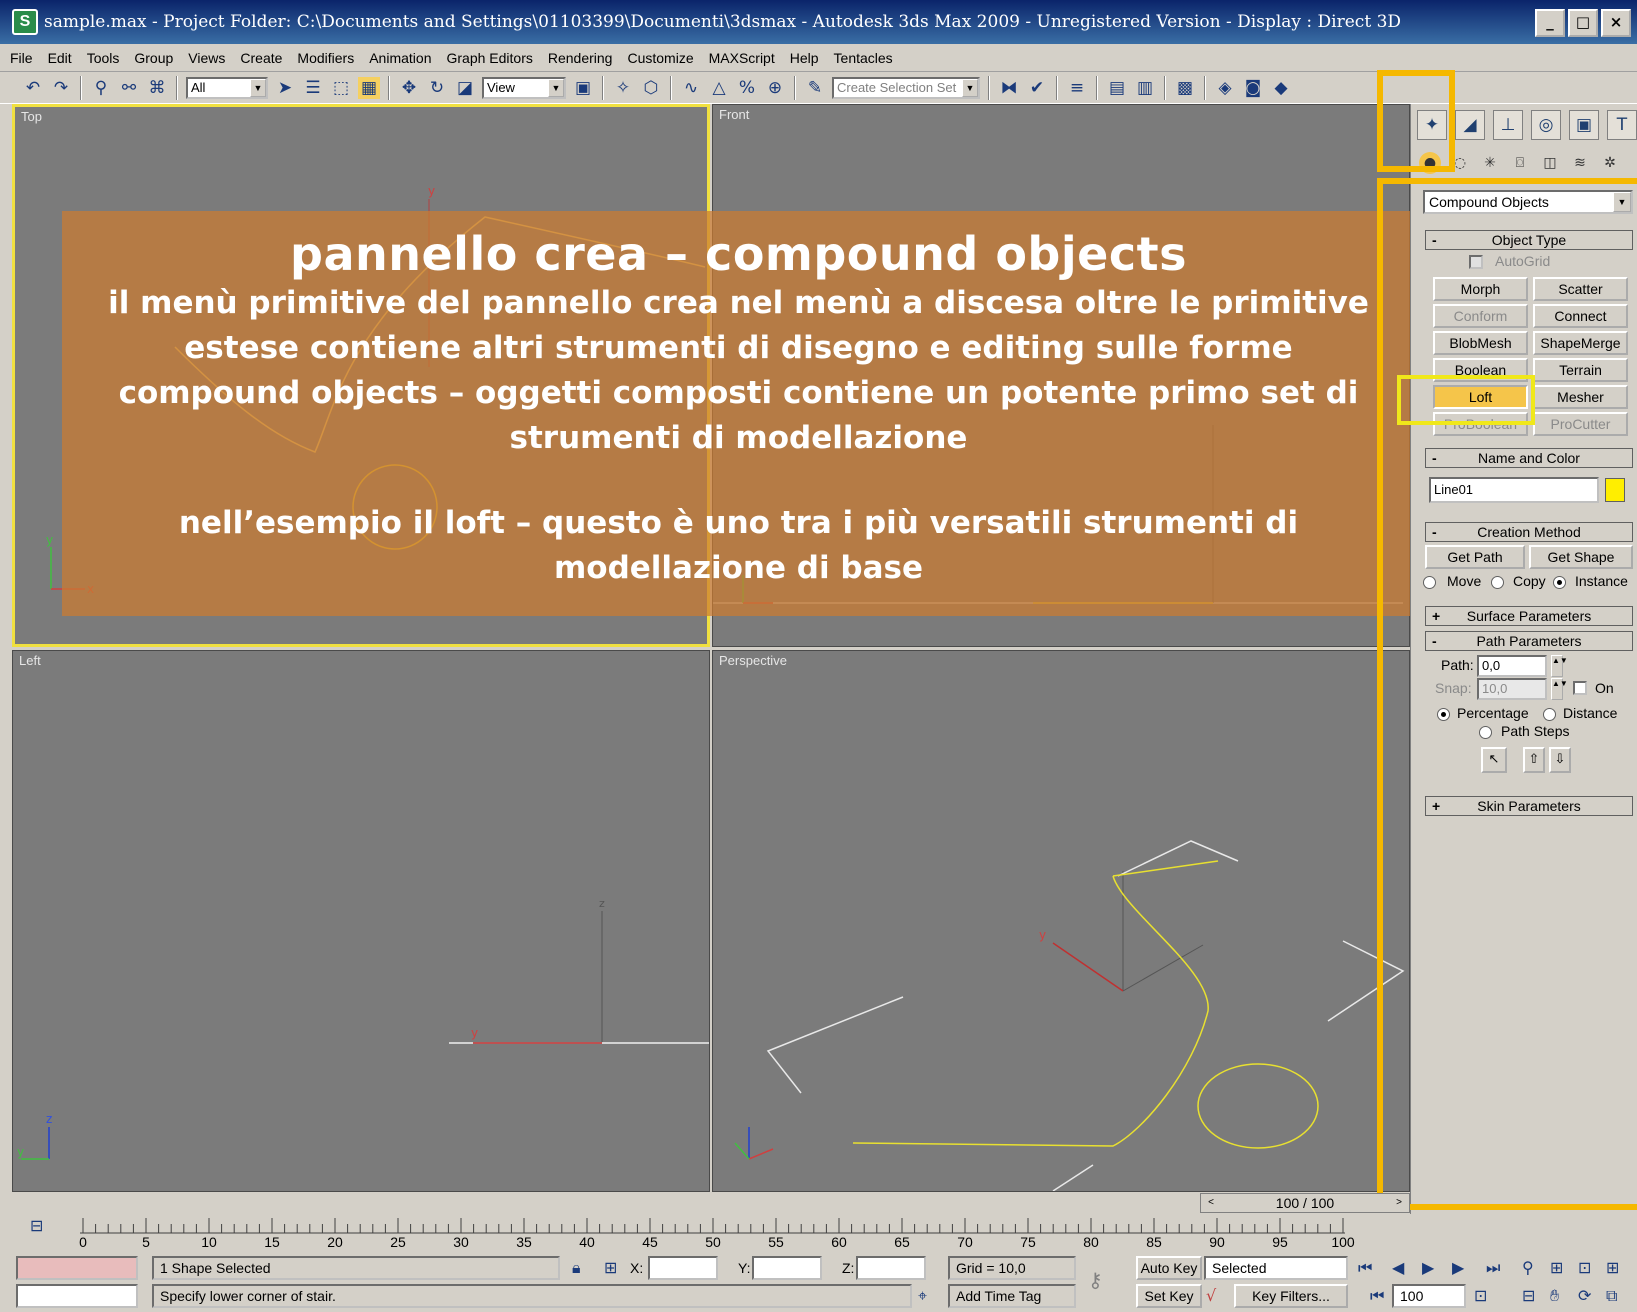 The width and height of the screenshot is (1637, 1312). I want to click on menu-file: File, so click(21, 58).